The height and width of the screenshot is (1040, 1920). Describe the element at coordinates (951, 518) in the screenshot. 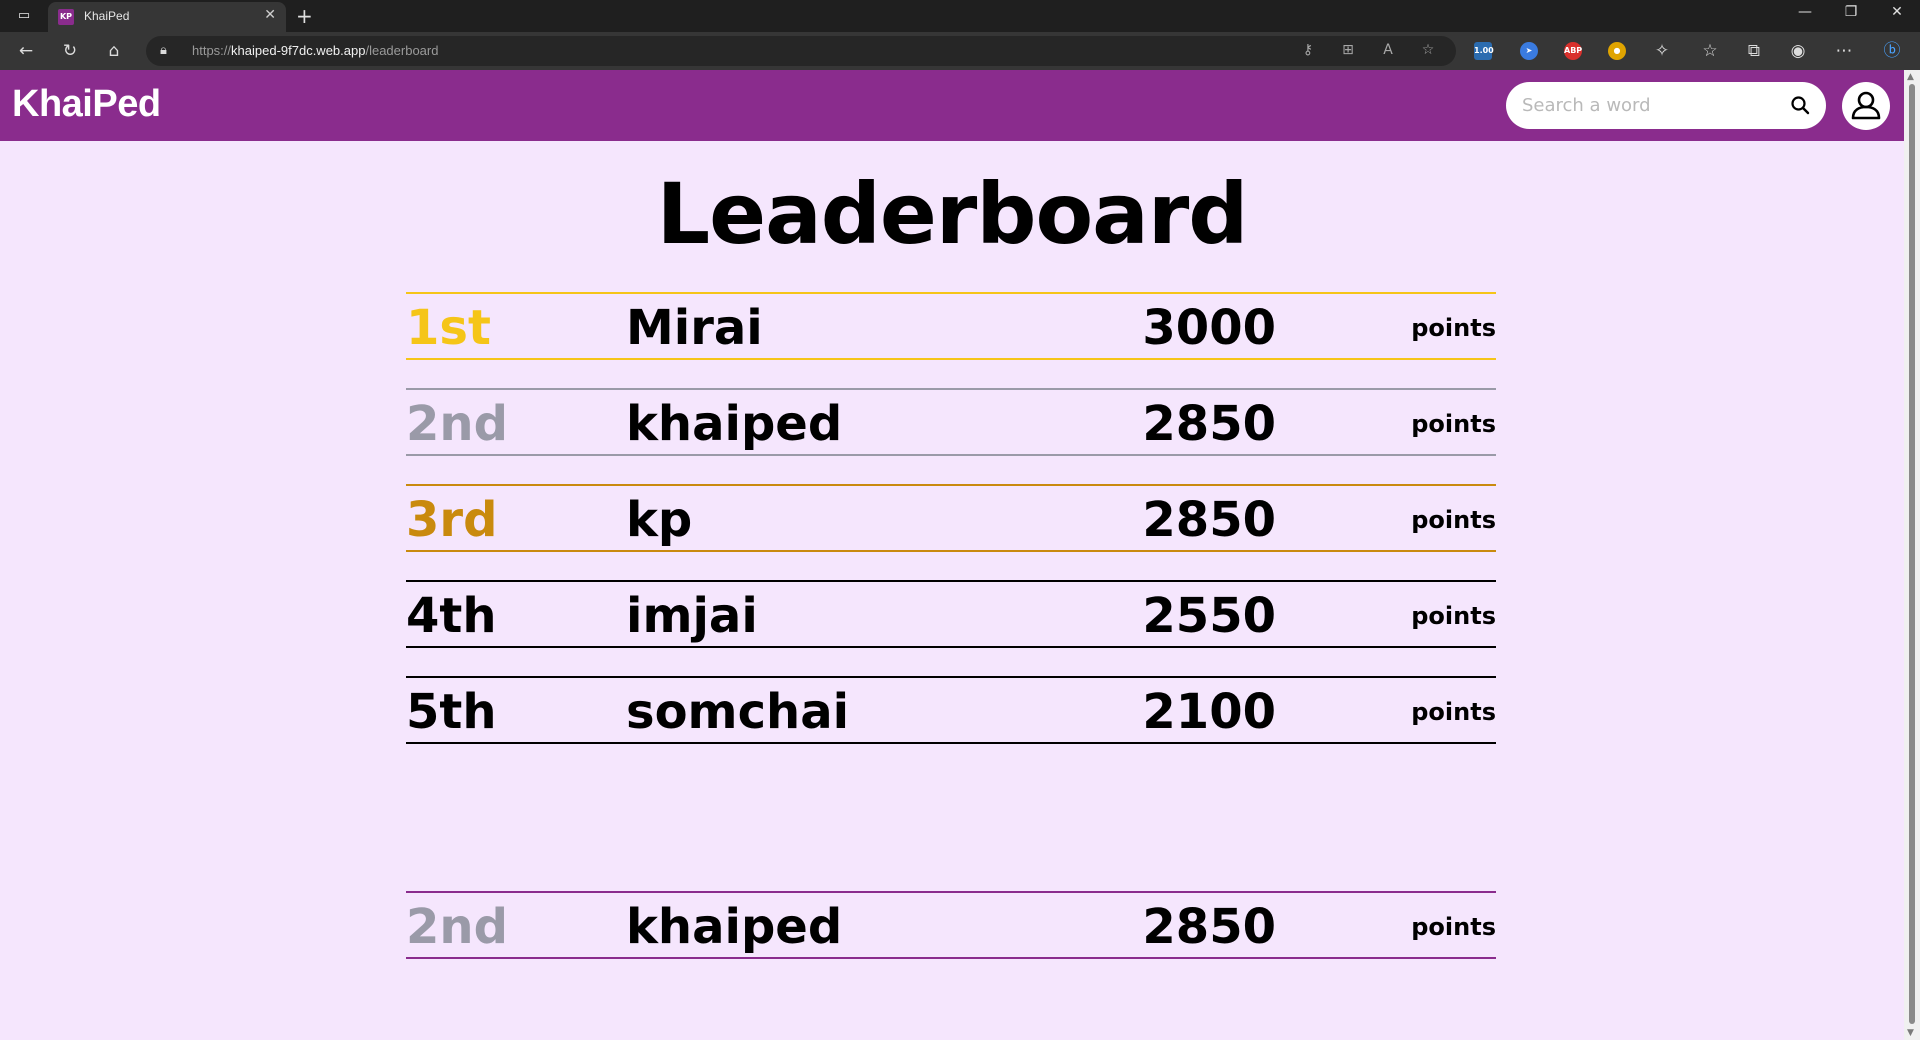

I see `leaderboard-row: 3rd kp 2850 points` at that location.